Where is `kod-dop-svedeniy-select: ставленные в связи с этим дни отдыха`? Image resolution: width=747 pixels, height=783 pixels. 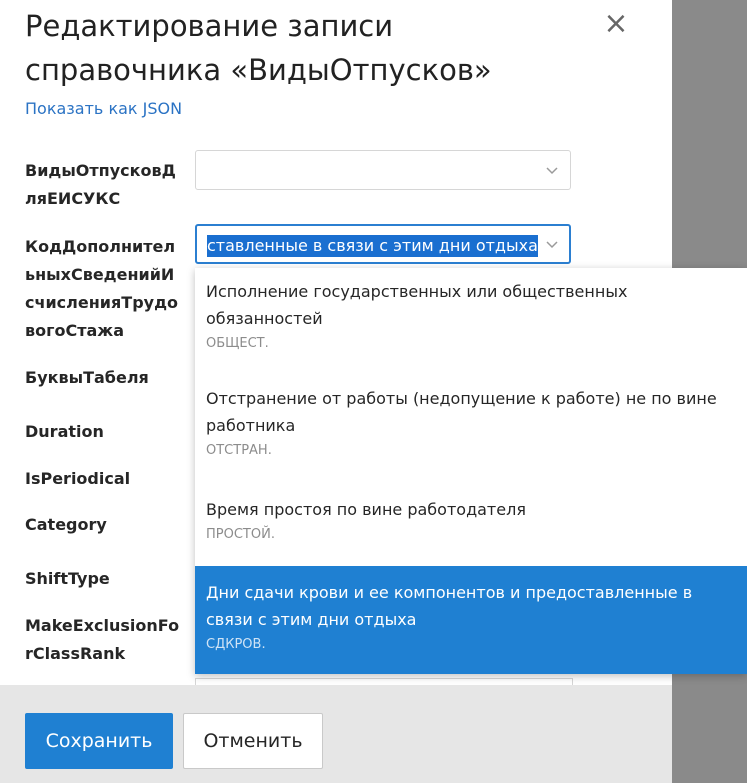
kod-dop-svedeniy-select: ставленные в связи с этим дни отдыха is located at coordinates (383, 244).